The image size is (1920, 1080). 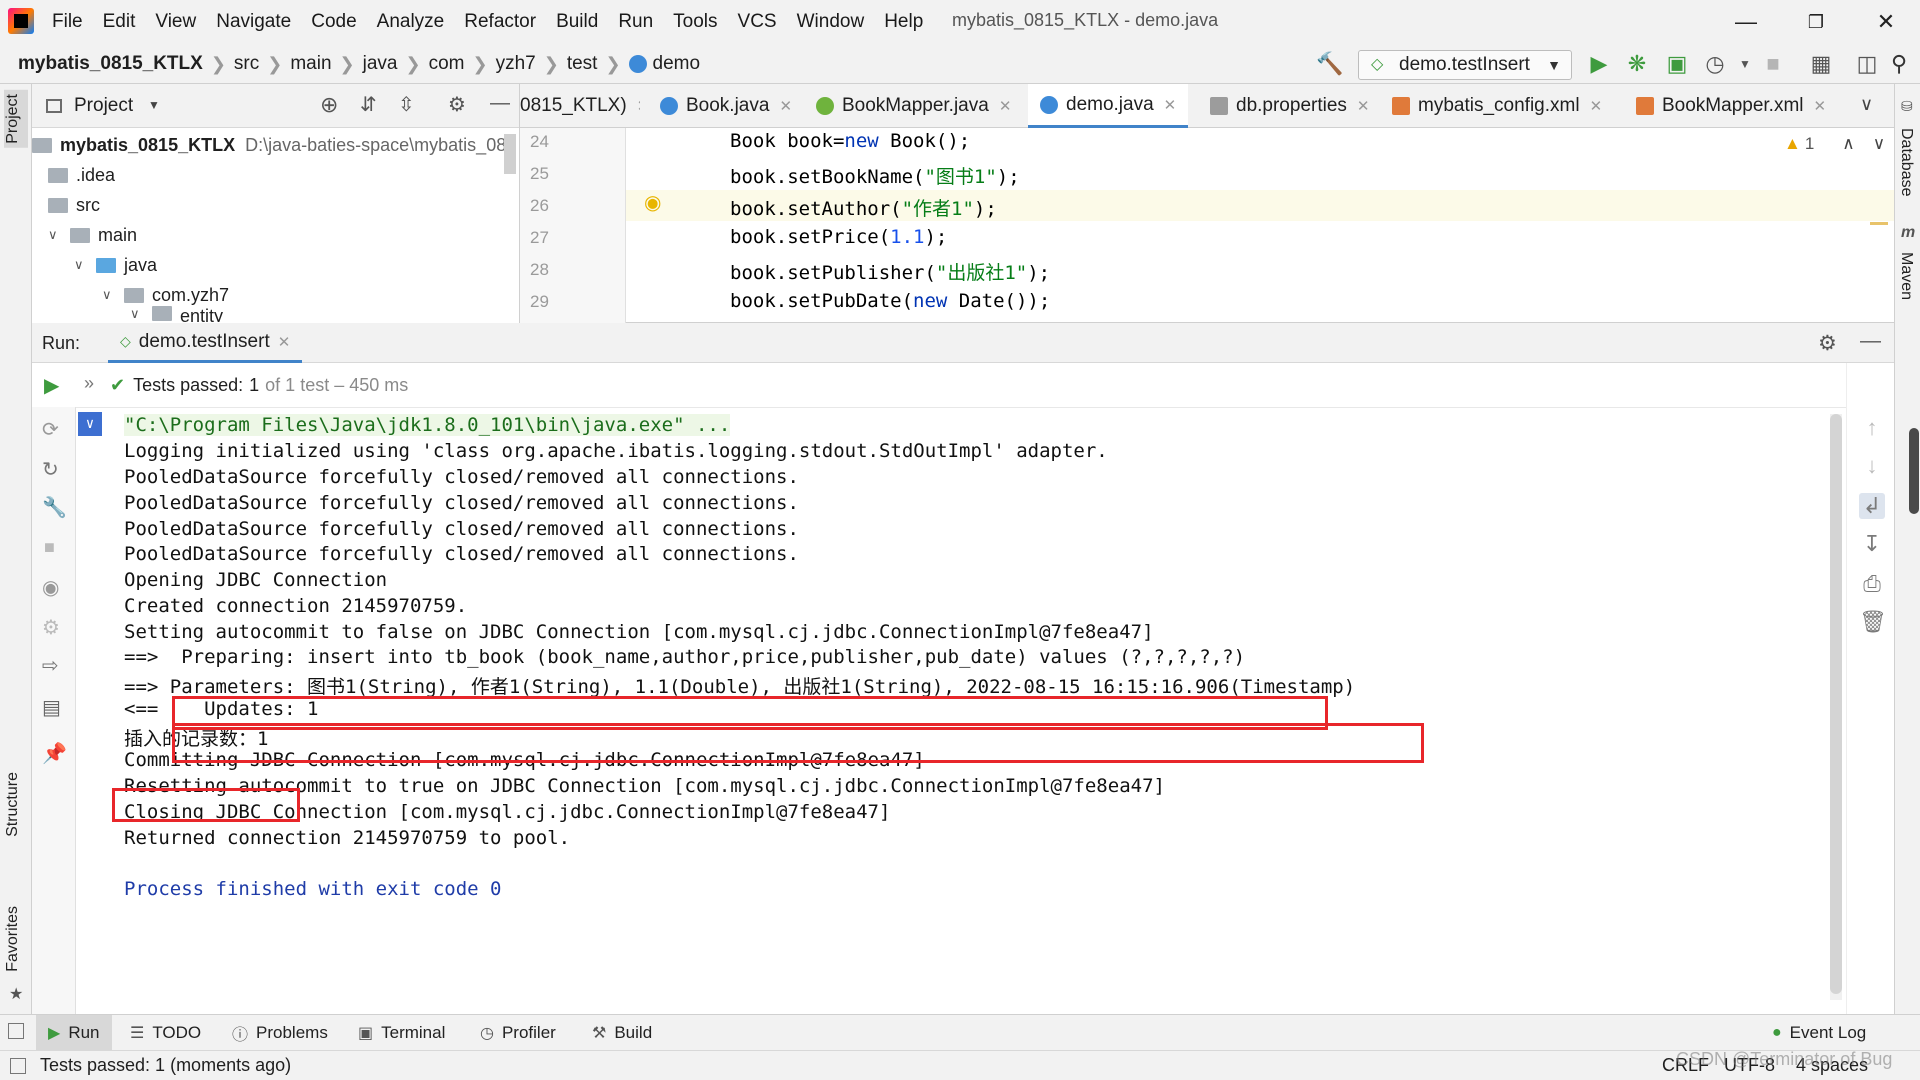 I want to click on crumb-test: test, so click(x=582, y=64).